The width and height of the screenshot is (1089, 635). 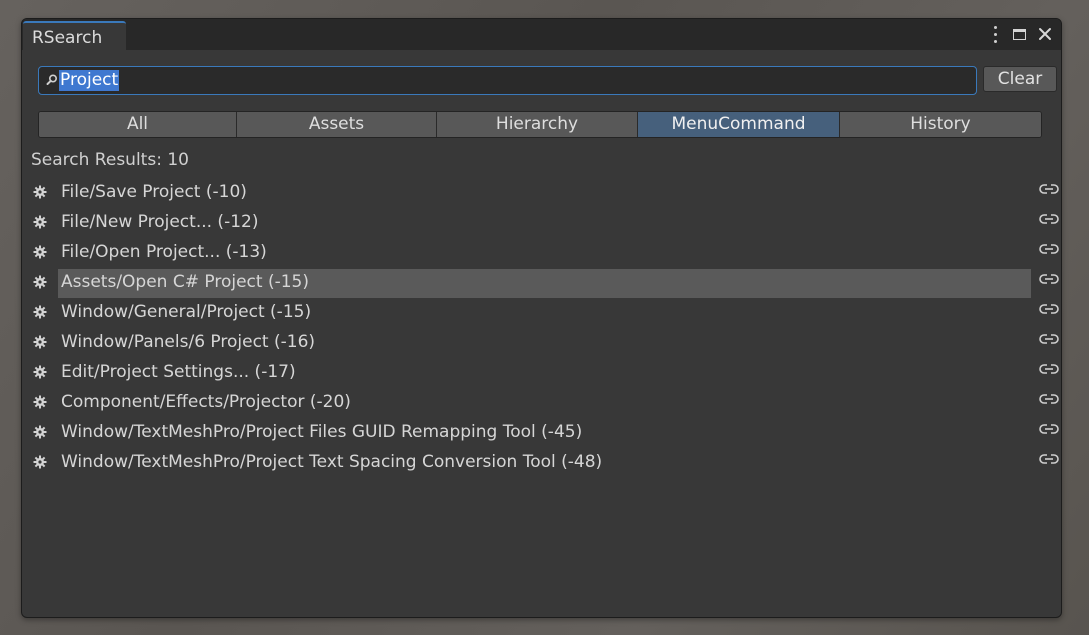 I want to click on close-icon, so click(x=1045, y=34).